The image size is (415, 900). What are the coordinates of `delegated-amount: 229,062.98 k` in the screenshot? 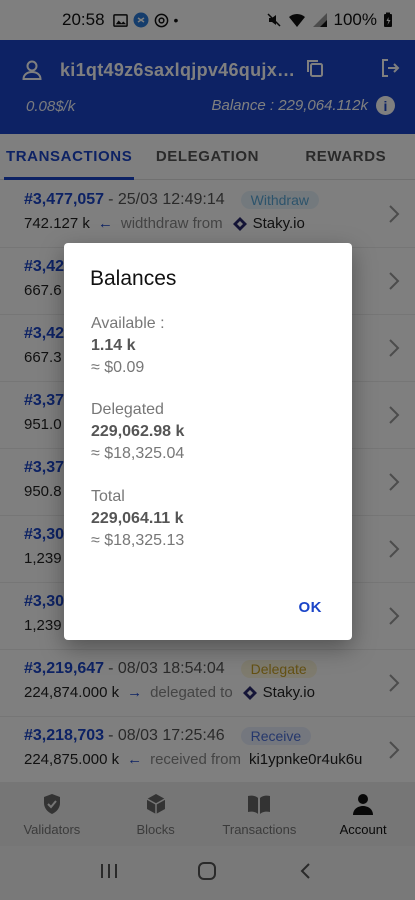 It's located at (138, 431).